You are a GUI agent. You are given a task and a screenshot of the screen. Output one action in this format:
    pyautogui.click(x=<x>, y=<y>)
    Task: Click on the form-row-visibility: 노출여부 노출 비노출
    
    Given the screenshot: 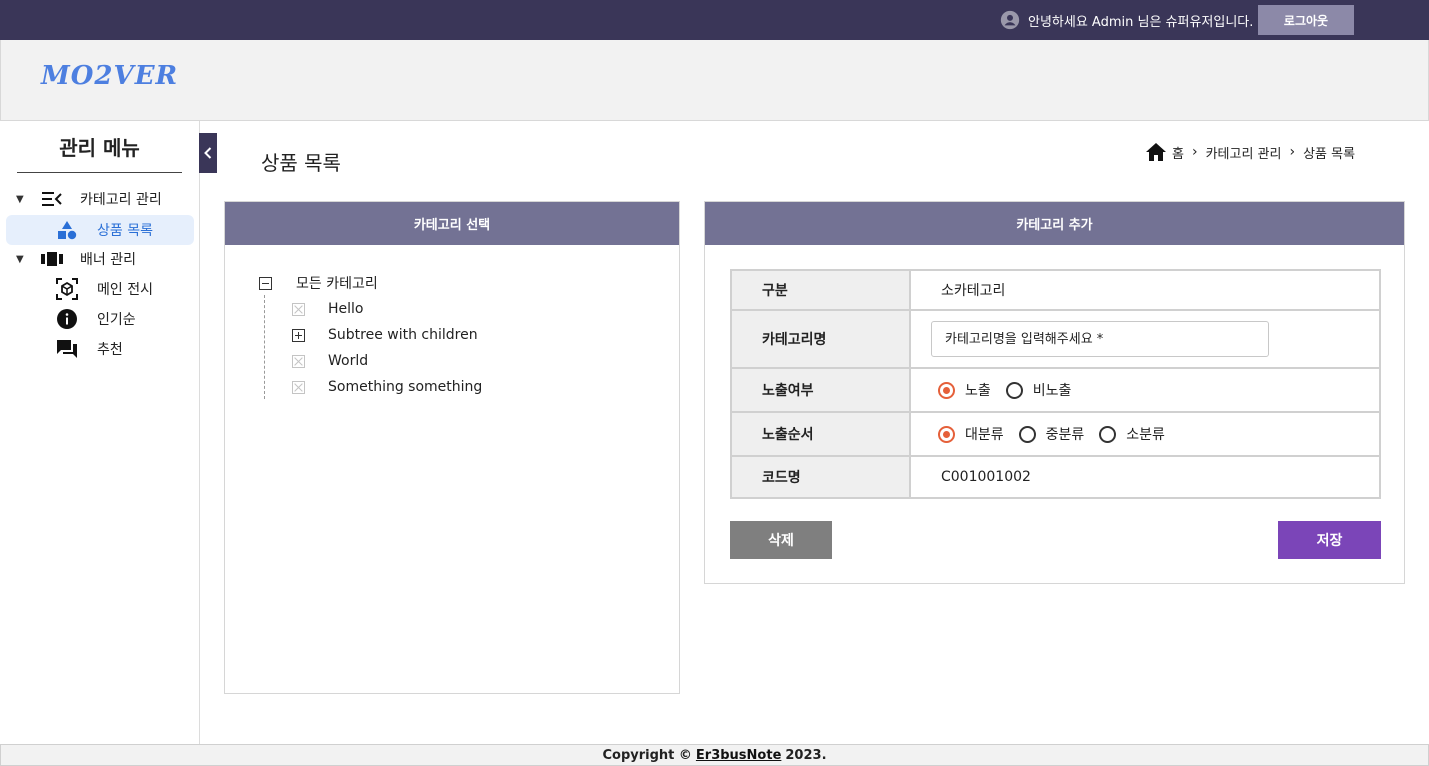 What is the action you would take?
    pyautogui.click(x=1055, y=391)
    